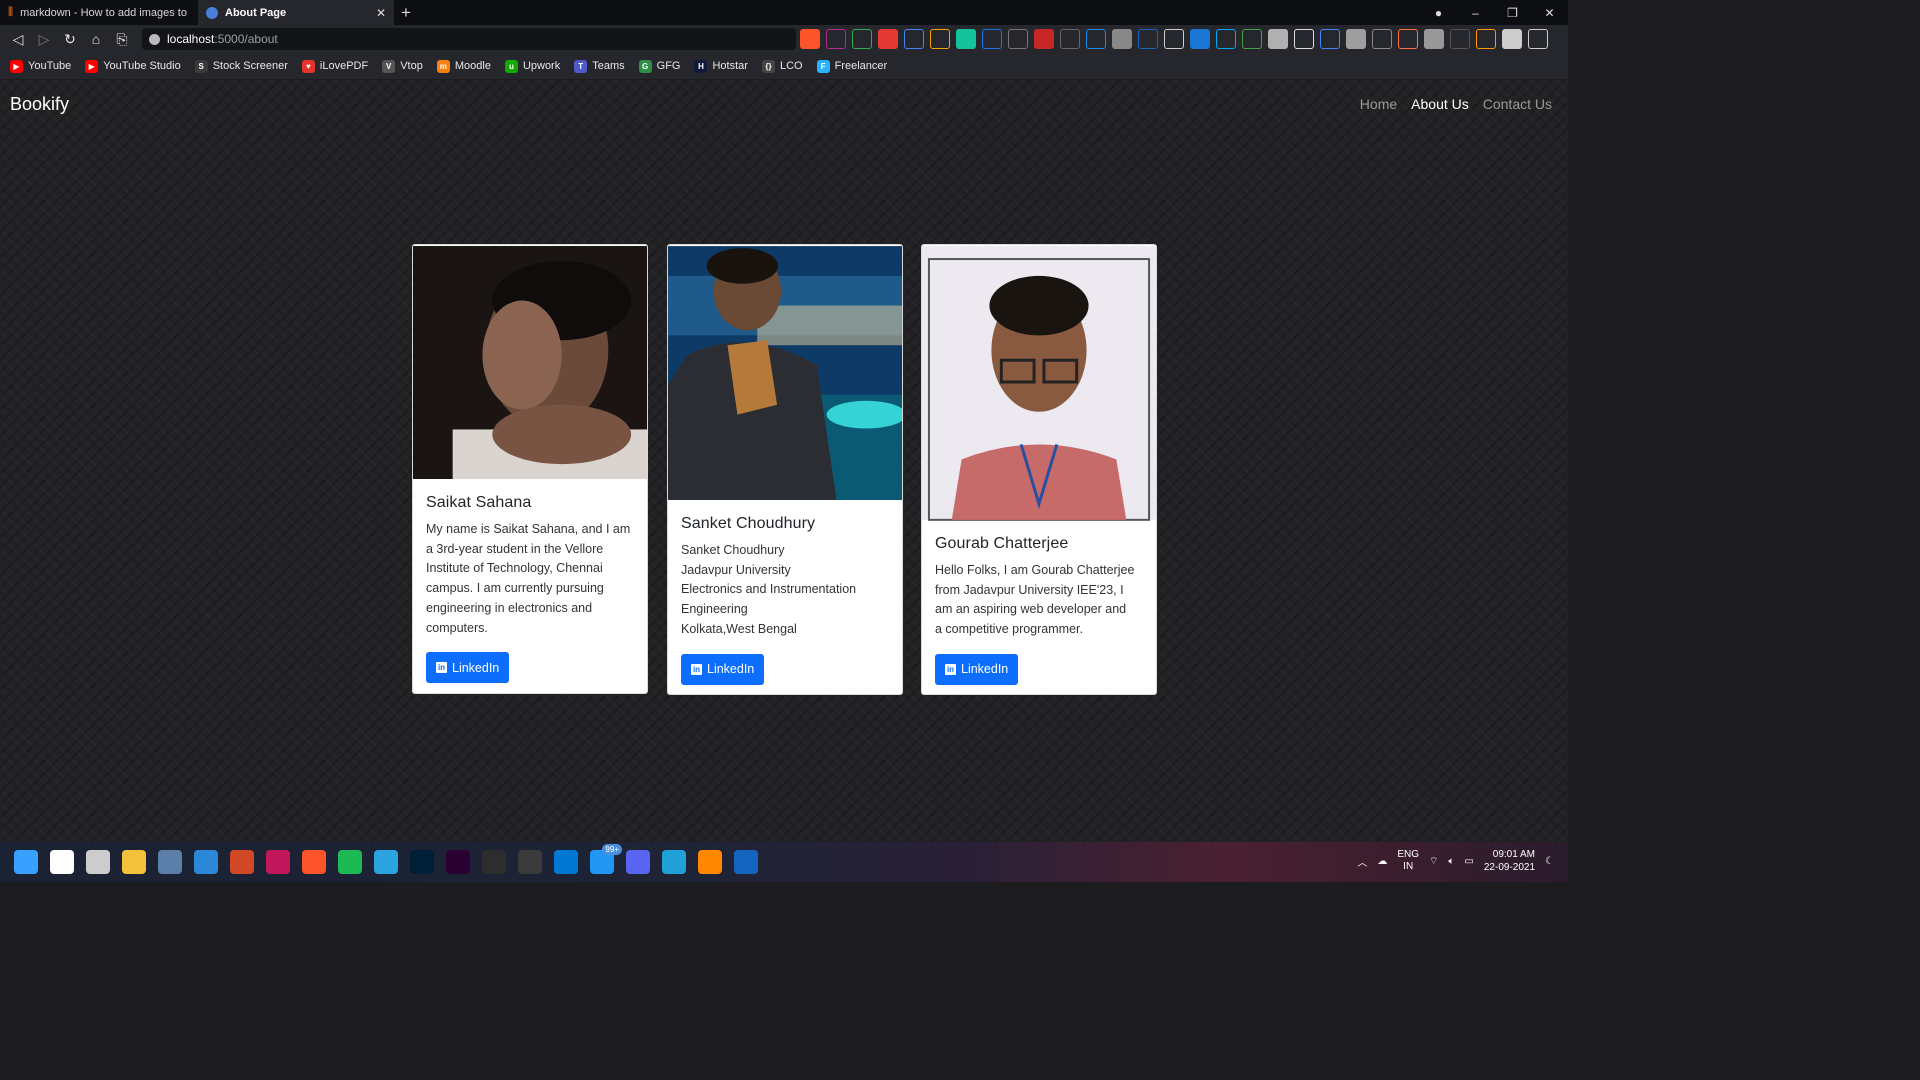 This screenshot has width=1920, height=1080. What do you see at coordinates (810, 39) in the screenshot?
I see `brave-shield-icon` at bounding box center [810, 39].